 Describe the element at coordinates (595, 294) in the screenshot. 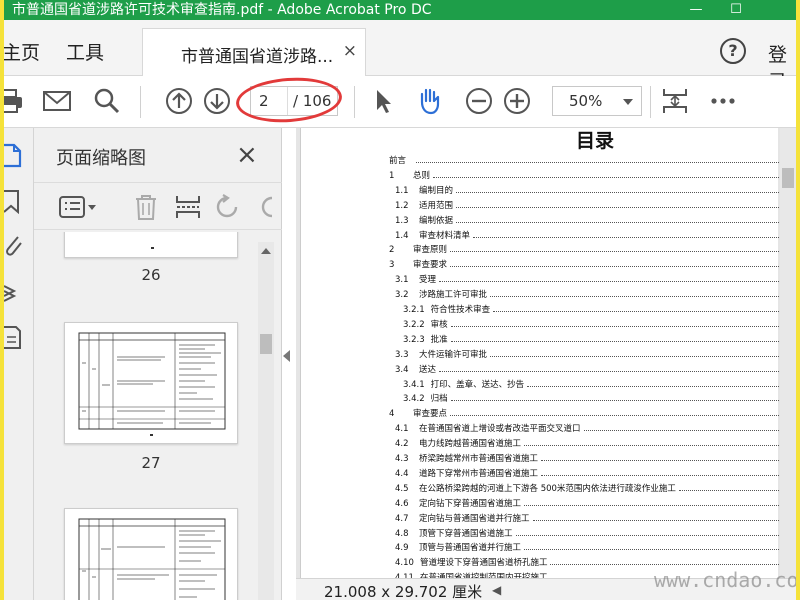

I see `toc-entry: 3.2 涉路施工许可审批` at that location.